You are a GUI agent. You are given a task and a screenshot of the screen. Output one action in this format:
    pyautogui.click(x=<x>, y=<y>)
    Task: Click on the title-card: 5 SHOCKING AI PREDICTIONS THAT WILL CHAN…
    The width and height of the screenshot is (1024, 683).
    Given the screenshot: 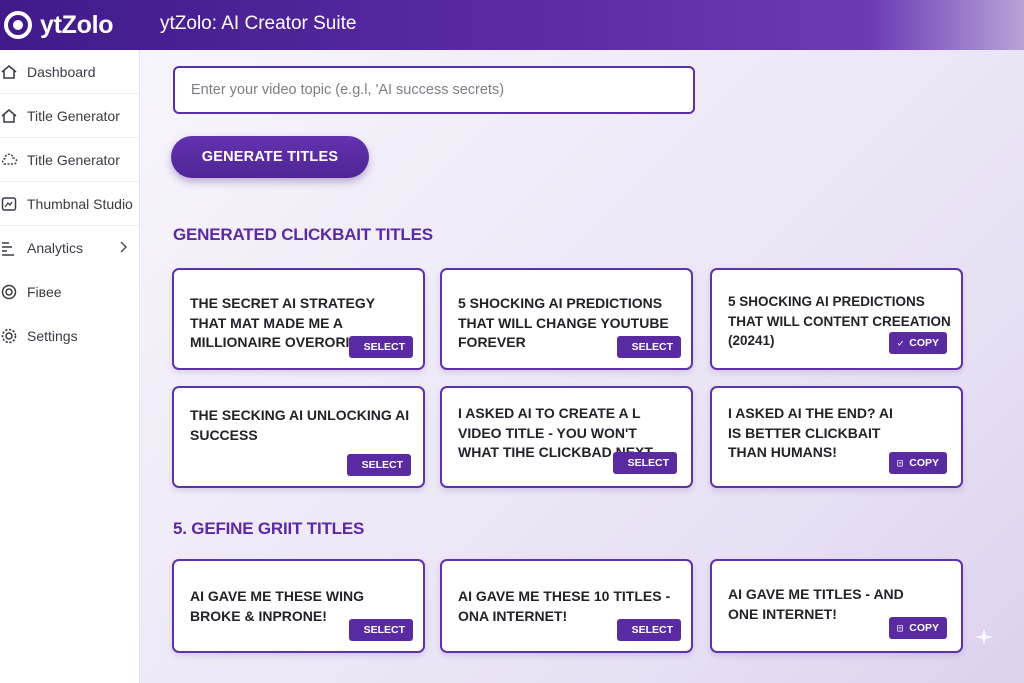 What is the action you would take?
    pyautogui.click(x=566, y=319)
    